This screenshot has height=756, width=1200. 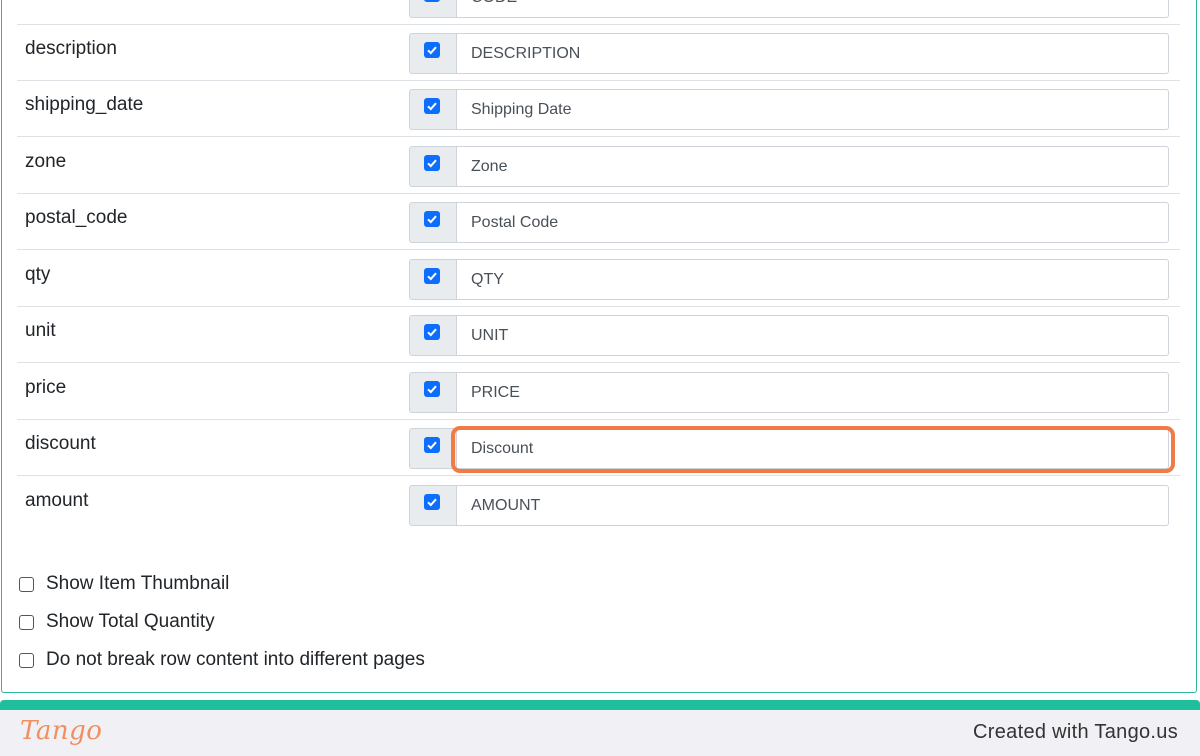 I want to click on table-row, so click(x=598, y=12).